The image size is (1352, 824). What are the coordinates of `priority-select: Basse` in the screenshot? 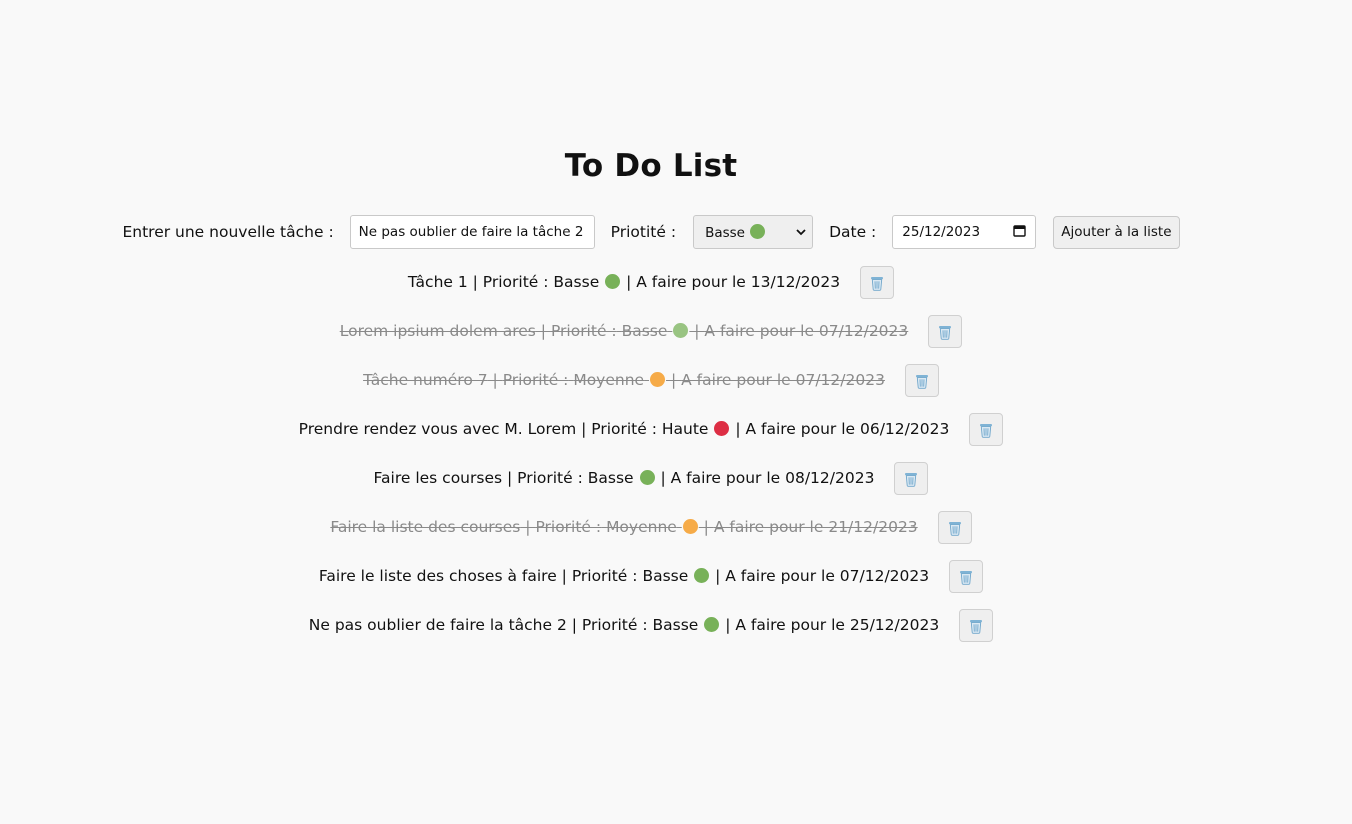 It's located at (753, 232).